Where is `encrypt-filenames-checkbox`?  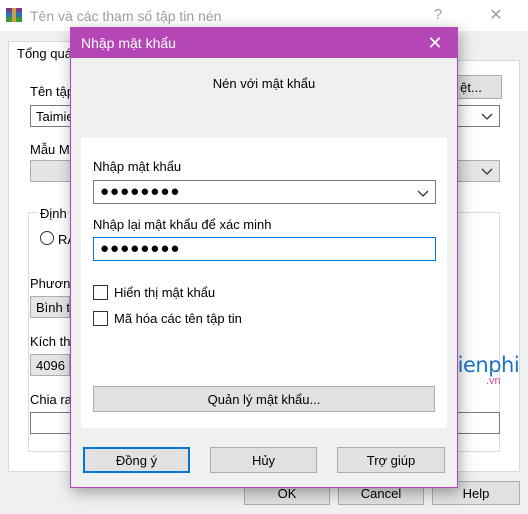 encrypt-filenames-checkbox is located at coordinates (100, 318).